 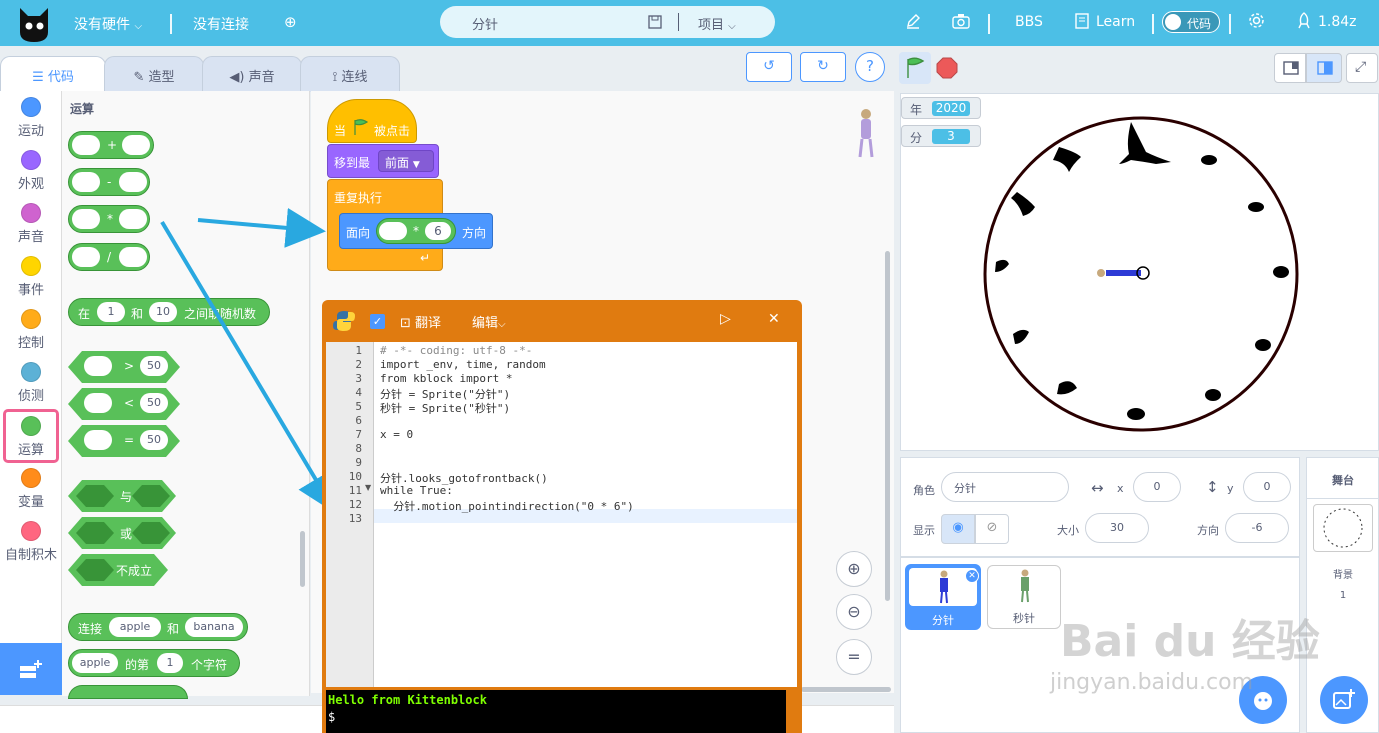 I want to click on kitten-logo-icon, so click(x=34, y=23).